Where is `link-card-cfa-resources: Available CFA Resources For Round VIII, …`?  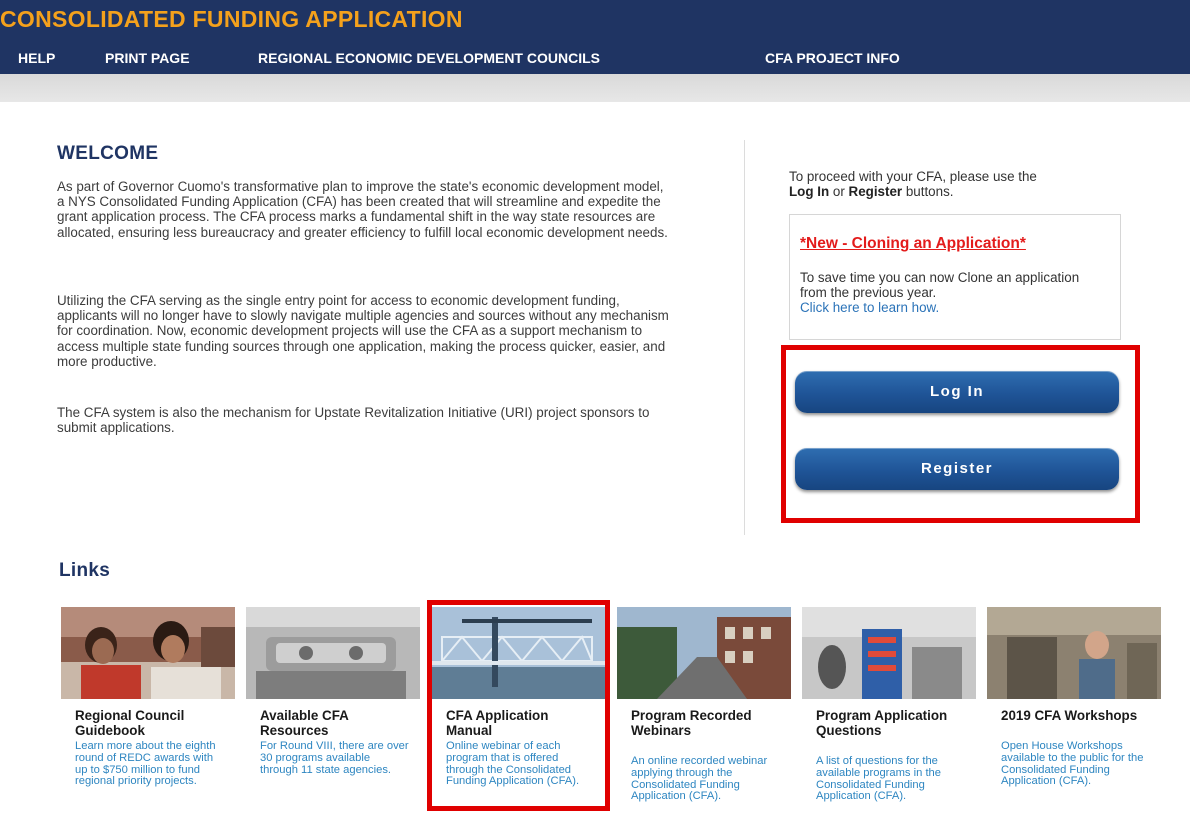 link-card-cfa-resources: Available CFA Resources For Round VIII, … is located at coordinates (333, 713).